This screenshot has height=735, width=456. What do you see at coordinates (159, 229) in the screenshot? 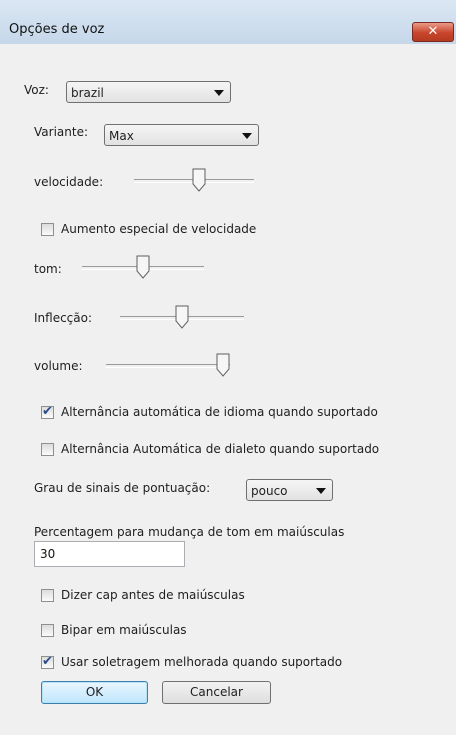
I see `speed-boost-label: Aumento especial de velocidade` at bounding box center [159, 229].